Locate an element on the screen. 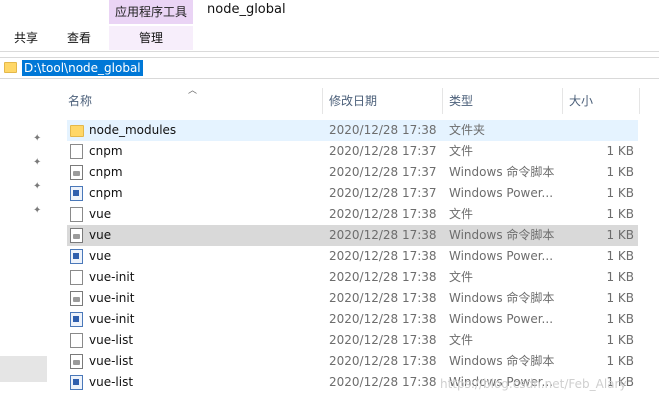  column-header-name: 名称 is located at coordinates (80, 101).